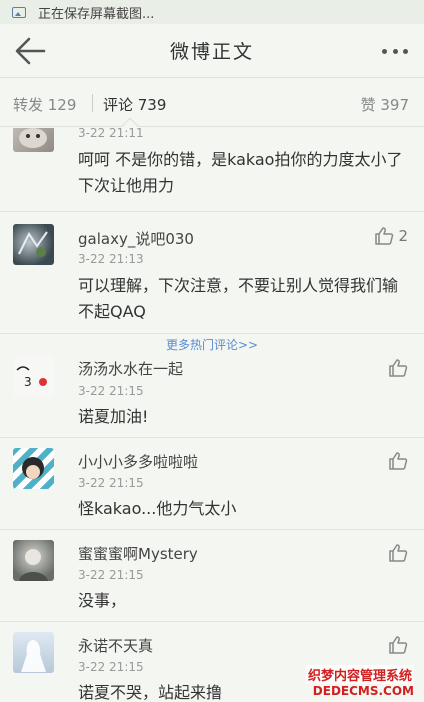  I want to click on more-icon, so click(384, 51).